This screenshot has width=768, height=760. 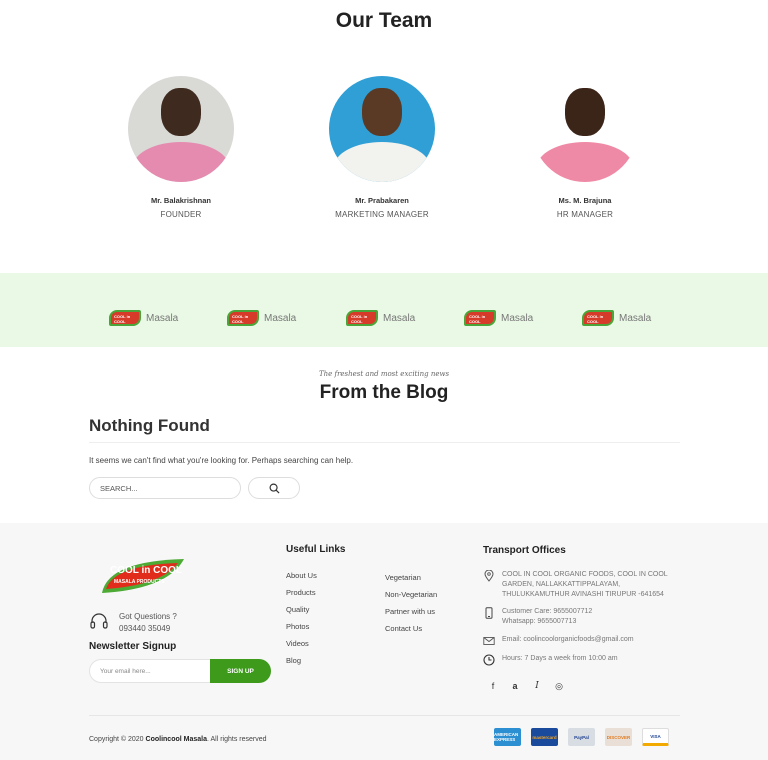 I want to click on nothing-found-heading: Nothing Found, so click(x=149, y=425).